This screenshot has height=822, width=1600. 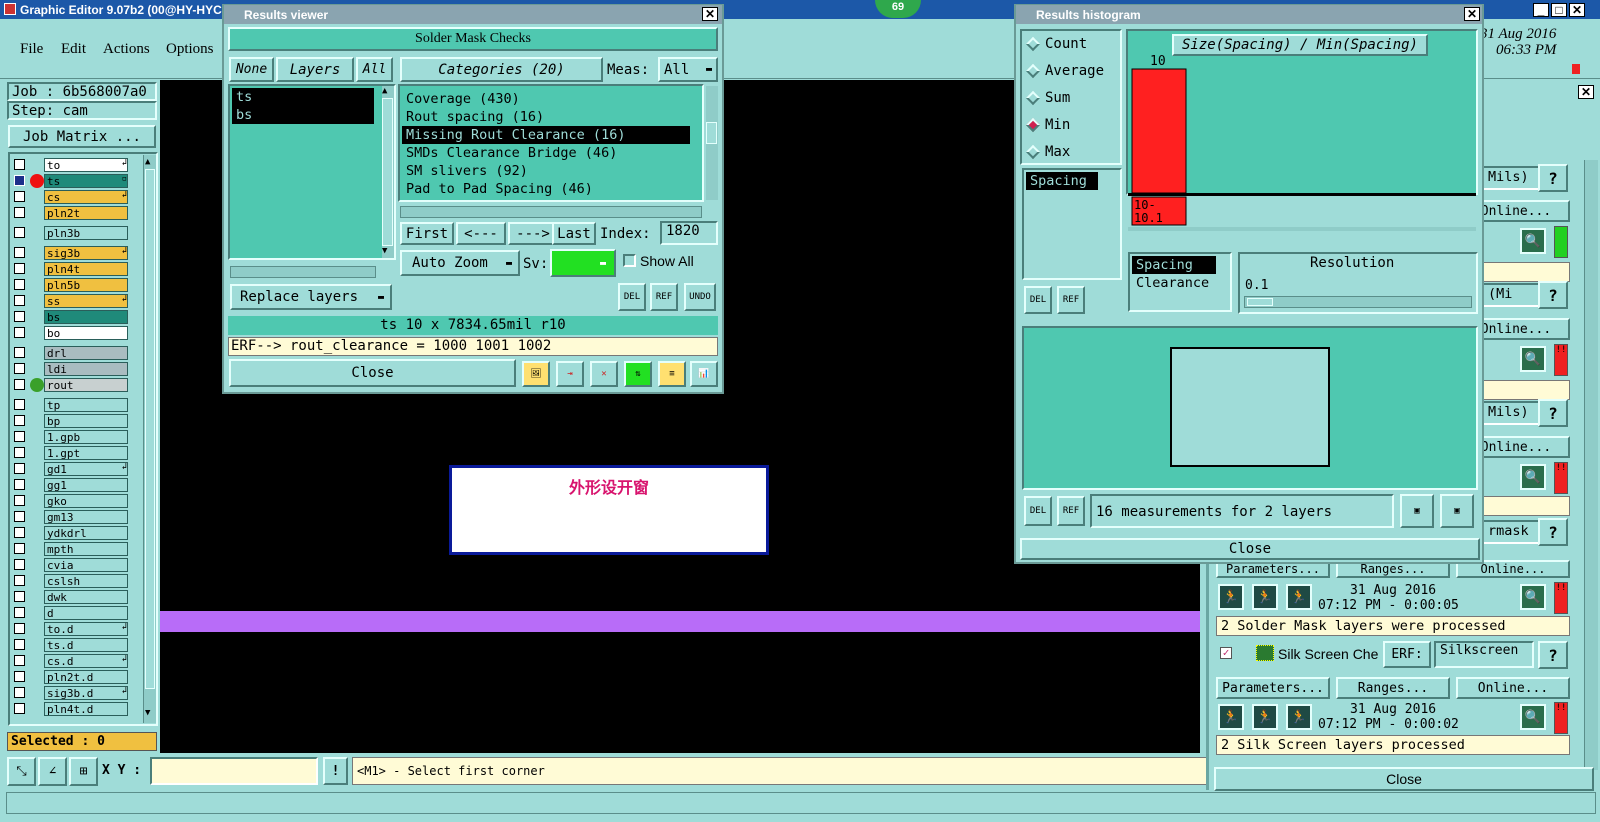 What do you see at coordinates (552, 153) in the screenshot?
I see `category-smds-clearance-bridge: SMDs Clearance Bridge (46)` at bounding box center [552, 153].